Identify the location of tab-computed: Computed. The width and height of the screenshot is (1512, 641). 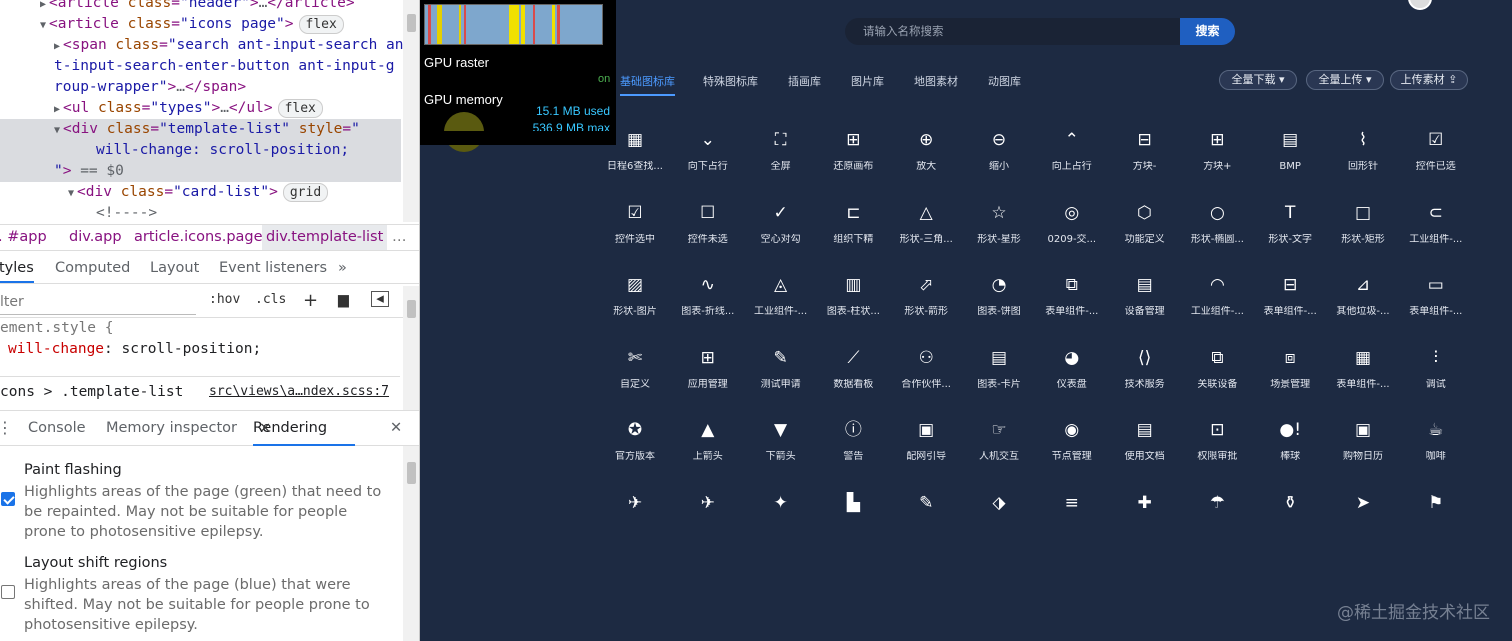
(92, 268).